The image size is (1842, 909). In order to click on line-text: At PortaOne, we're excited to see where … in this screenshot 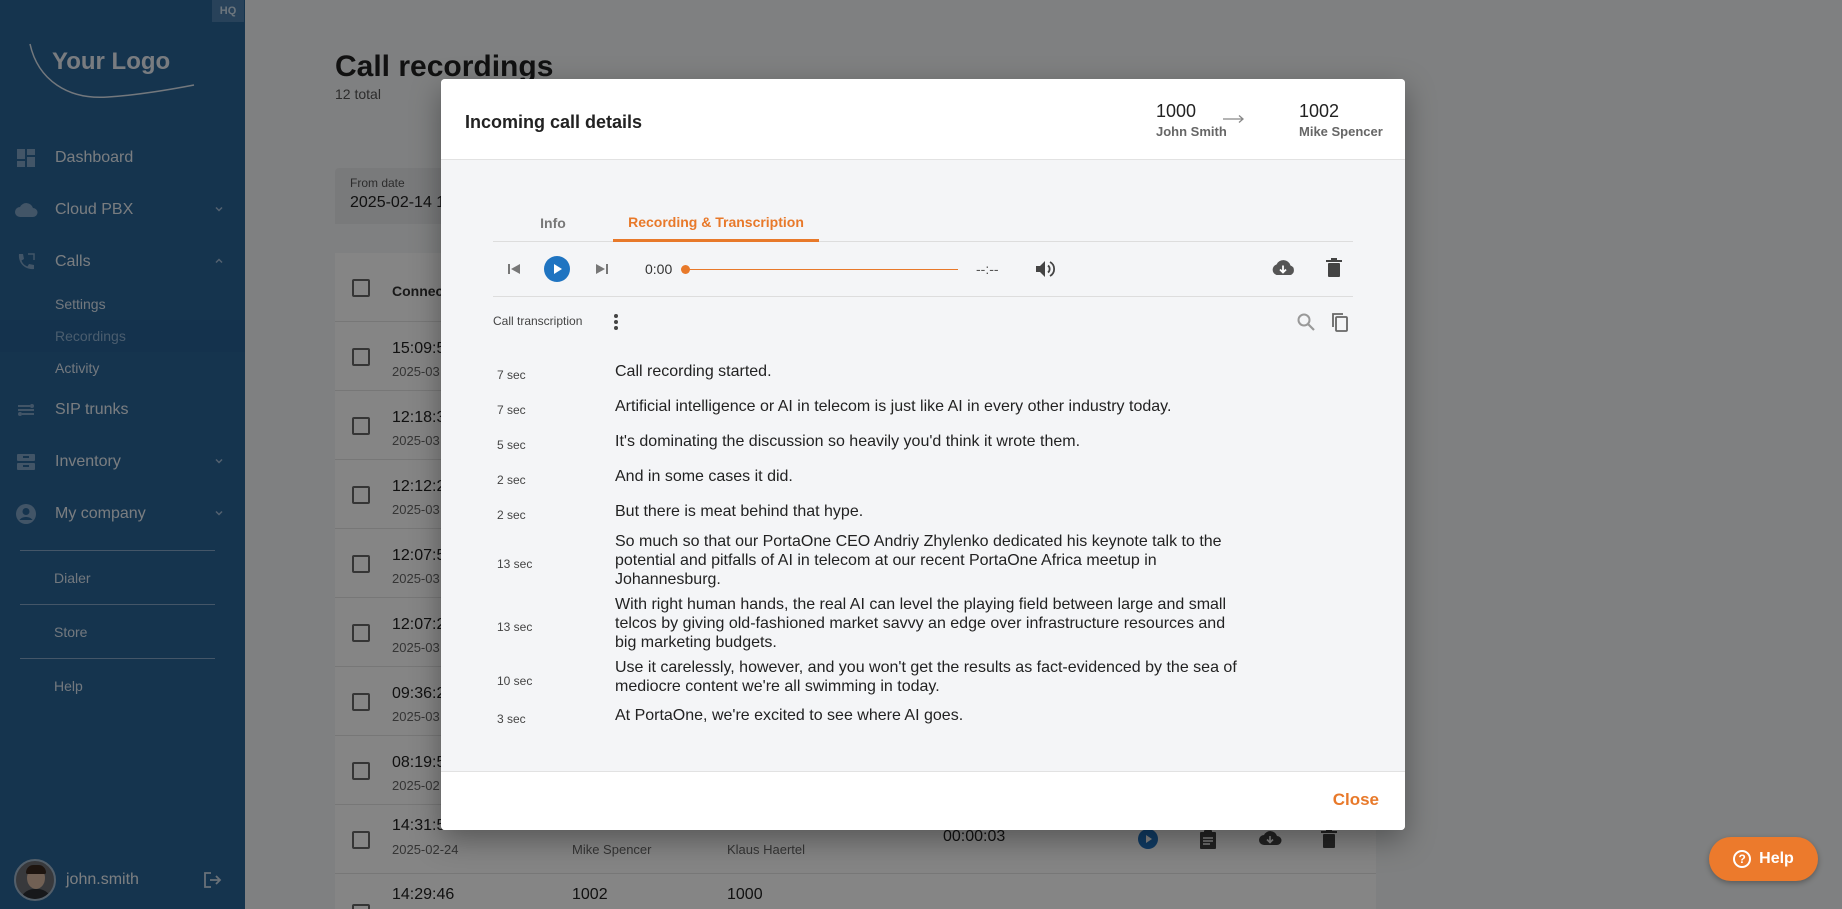, I will do `click(789, 715)`.